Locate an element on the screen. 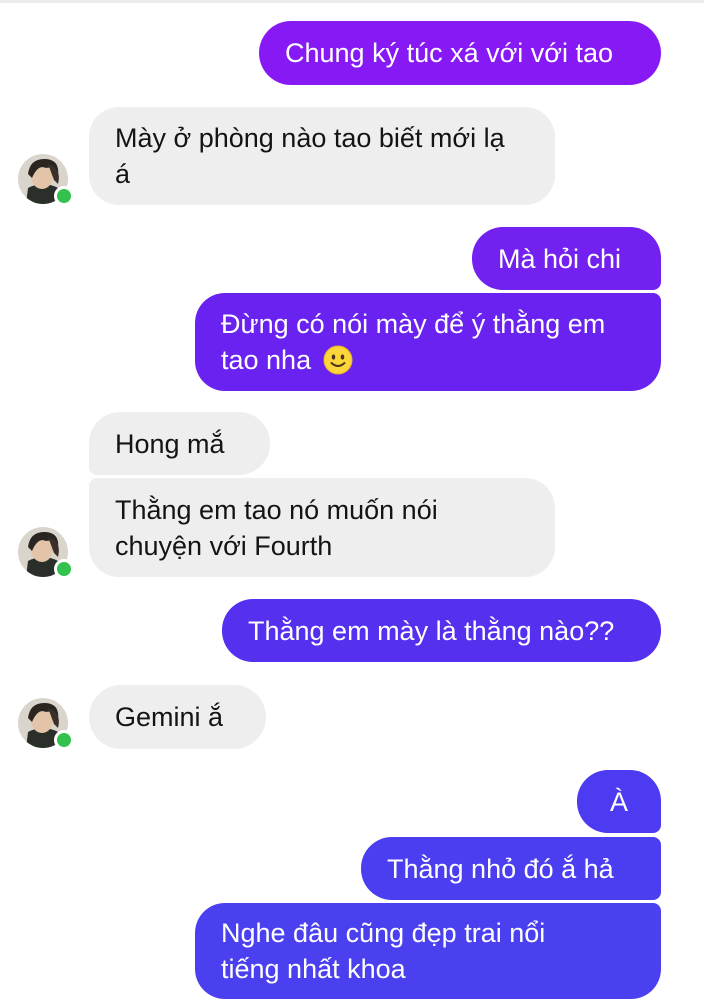 This screenshot has width=704, height=1004. message-bubble-out: Chung ký túc xá với với tao is located at coordinates (460, 53).